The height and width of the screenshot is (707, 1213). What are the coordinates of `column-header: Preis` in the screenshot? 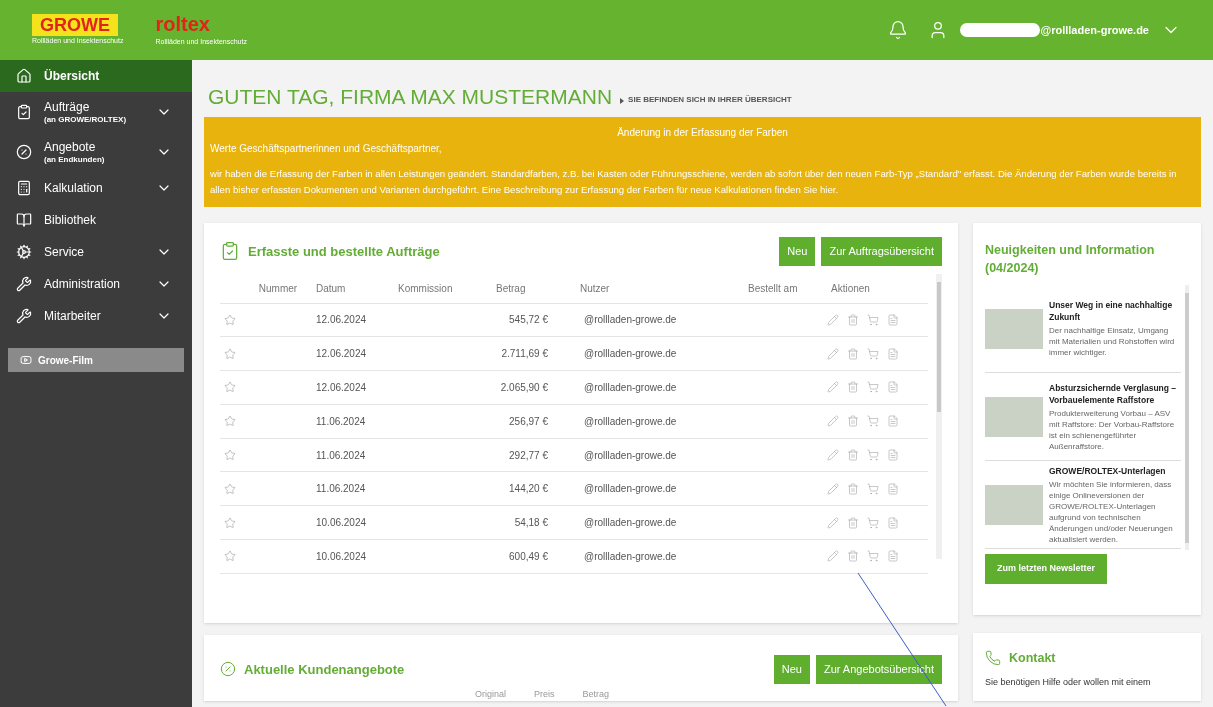 It's located at (544, 694).